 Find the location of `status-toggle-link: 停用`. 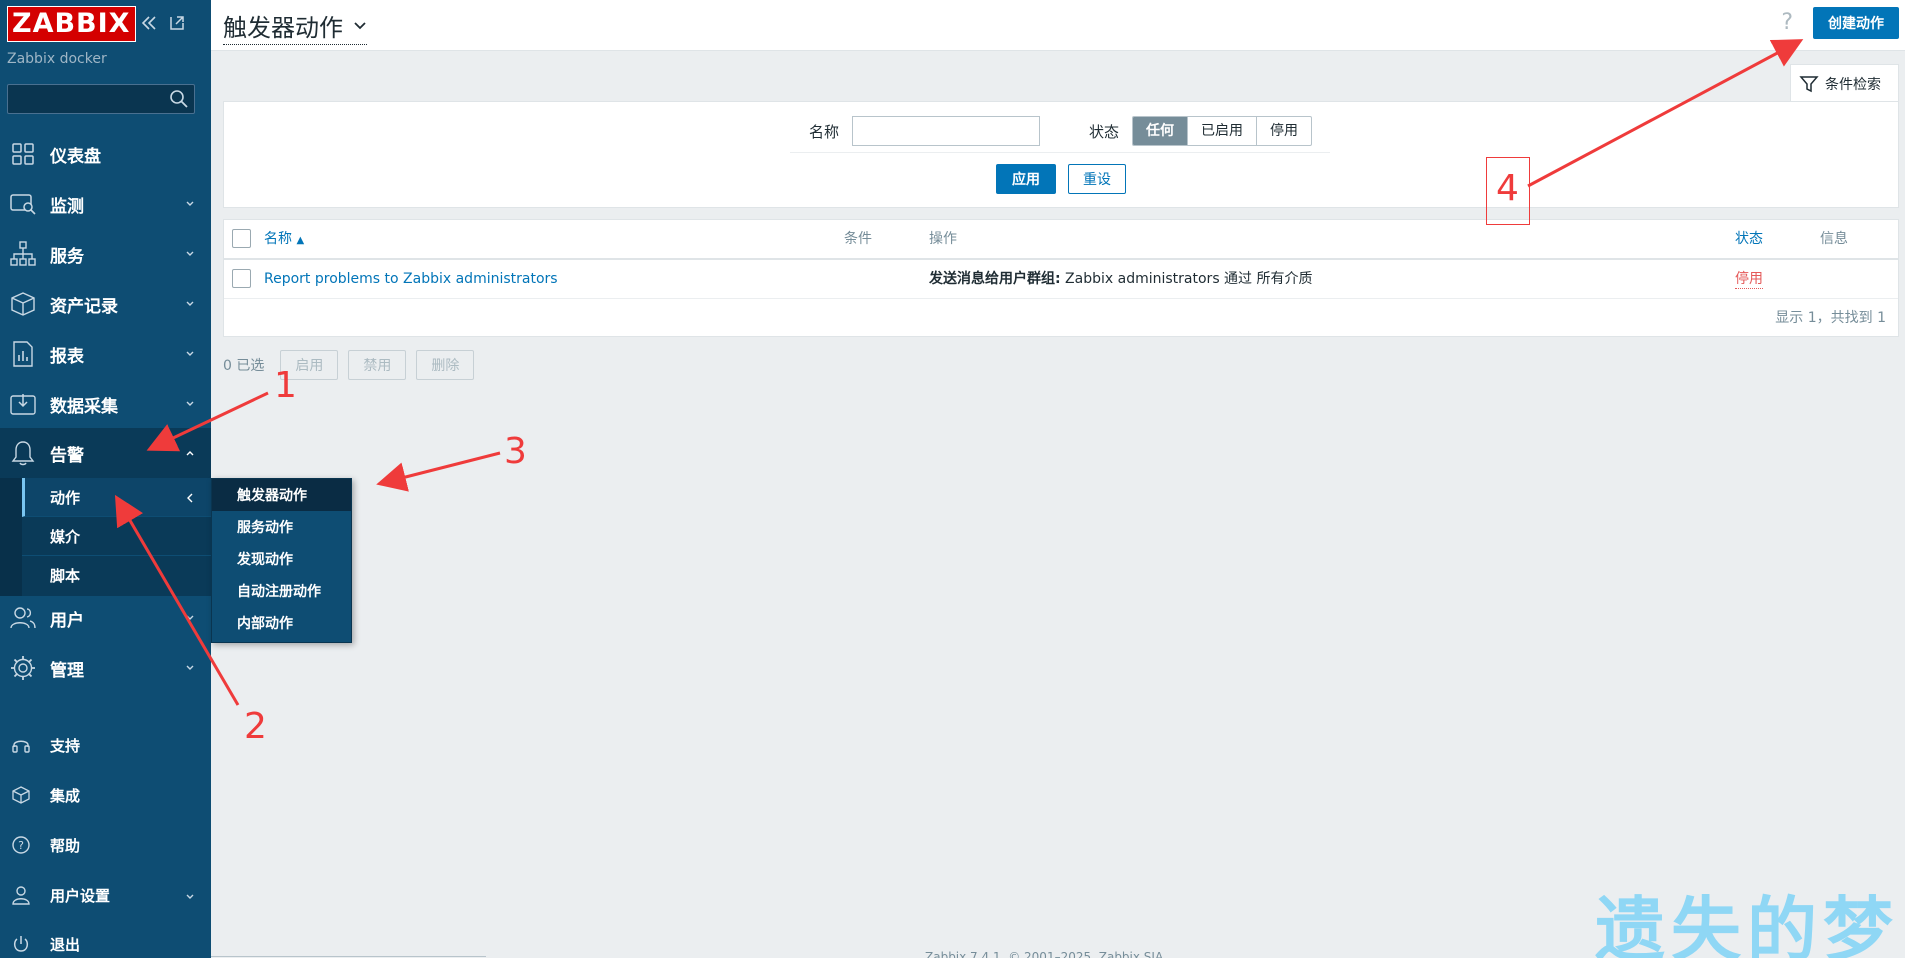

status-toggle-link: 停用 is located at coordinates (1749, 279).